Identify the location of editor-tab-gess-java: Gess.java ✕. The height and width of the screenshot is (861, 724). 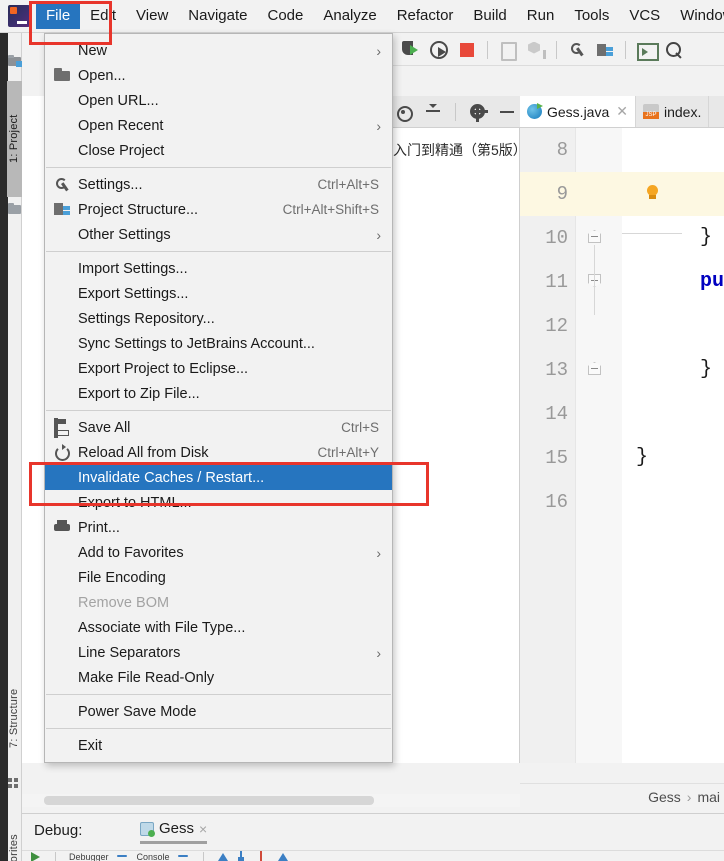
(578, 111).